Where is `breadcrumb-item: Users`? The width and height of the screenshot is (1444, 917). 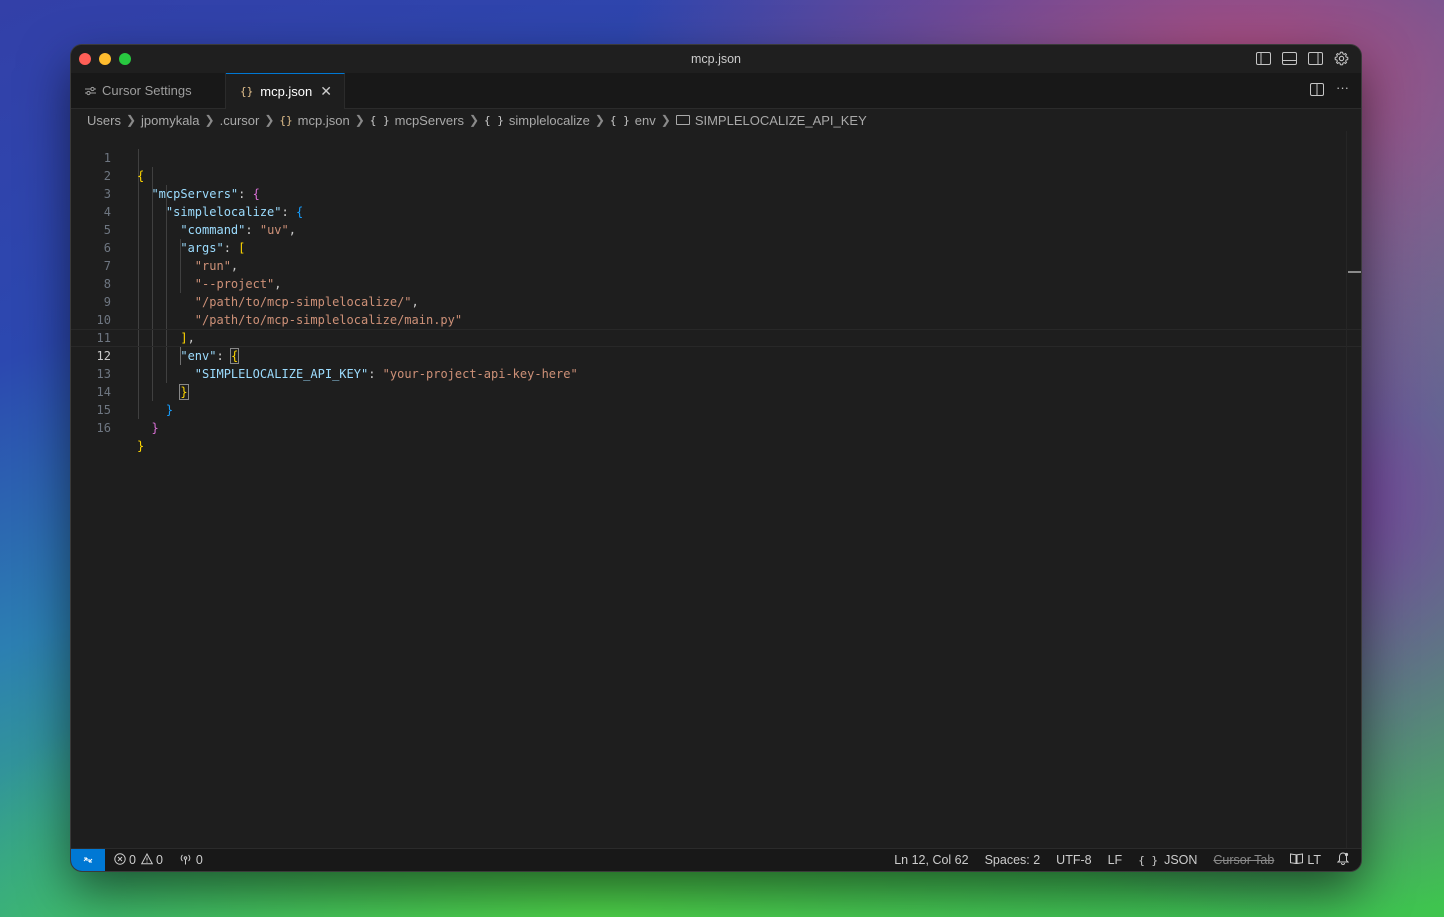
breadcrumb-item: Users is located at coordinates (104, 120).